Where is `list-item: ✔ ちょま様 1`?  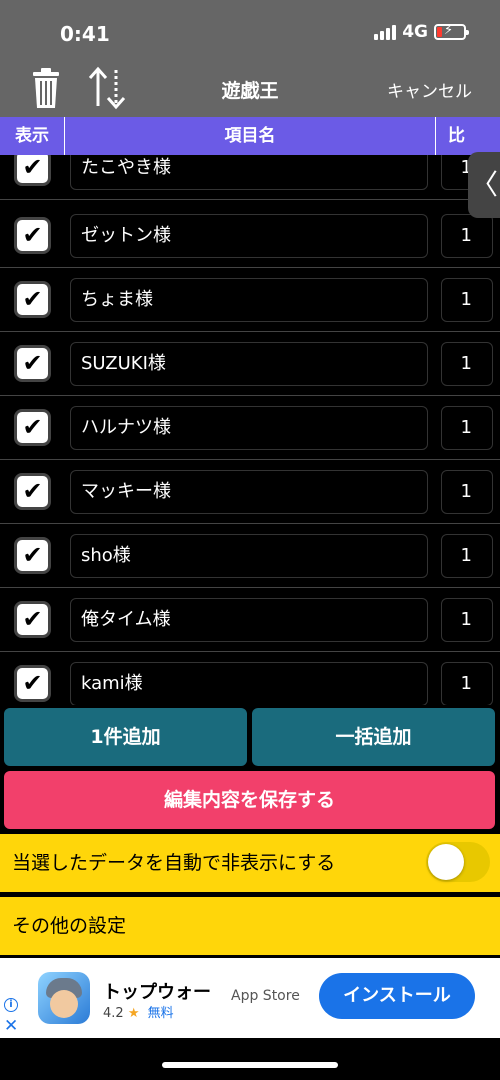
list-item: ✔ ちょま様 1 is located at coordinates (250, 300).